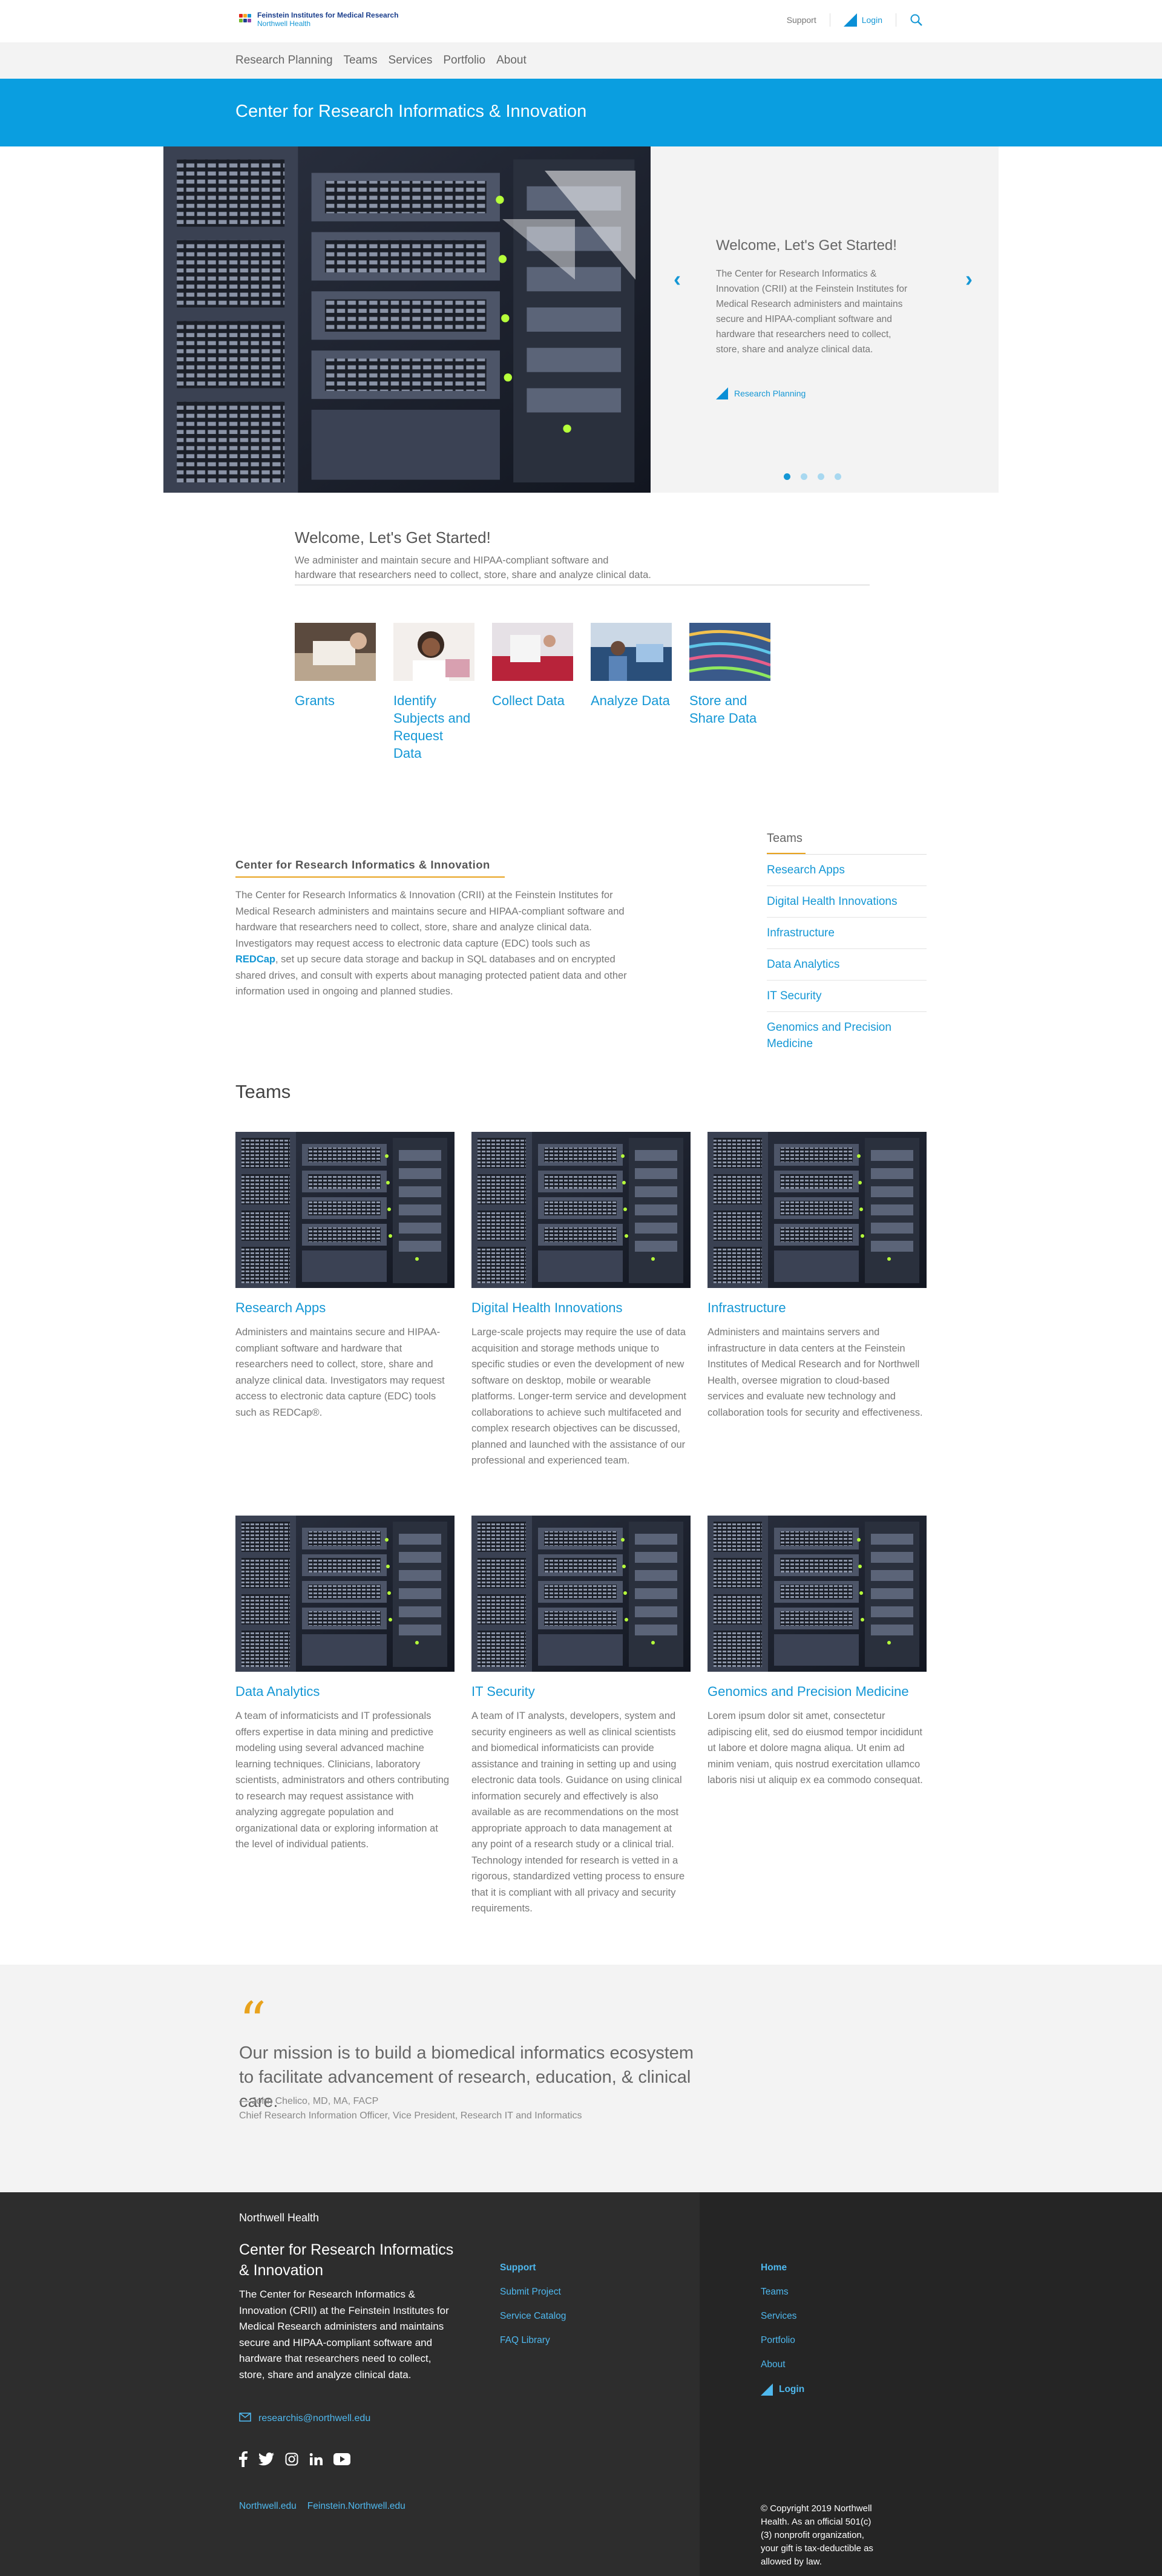 Image resolution: width=1162 pixels, height=2576 pixels. I want to click on sidebar-item-digital-health: Digital Health Innovations, so click(847, 902).